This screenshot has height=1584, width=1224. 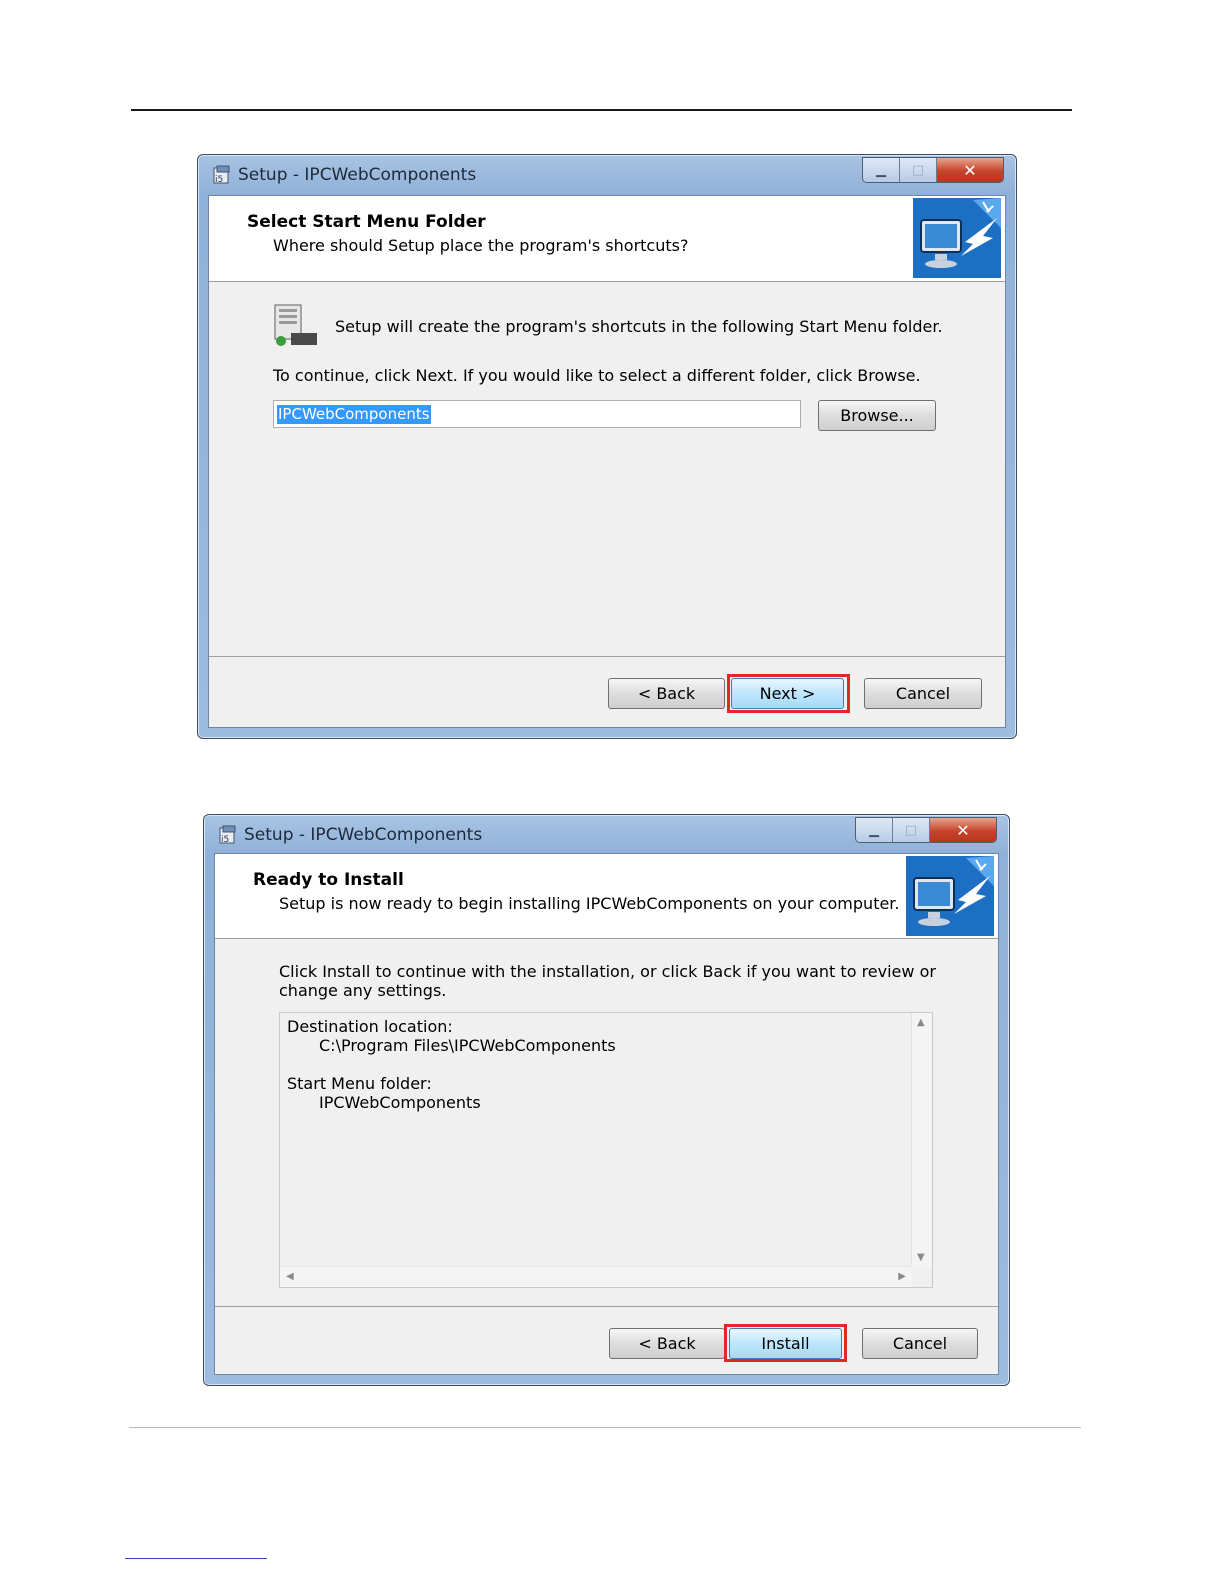 I want to click on instruction-line-2: change any settings., so click(x=363, y=990).